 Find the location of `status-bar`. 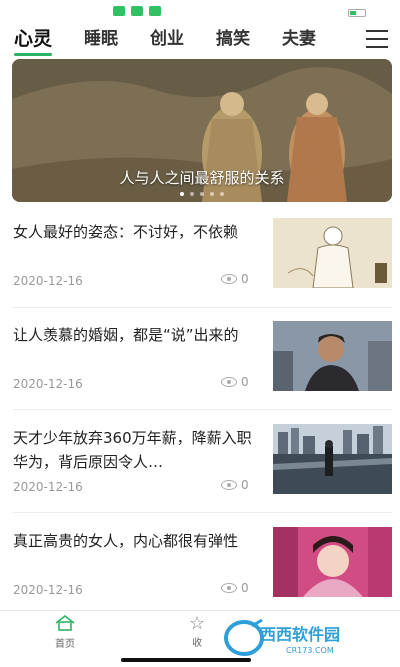

status-bar is located at coordinates (200, 13).